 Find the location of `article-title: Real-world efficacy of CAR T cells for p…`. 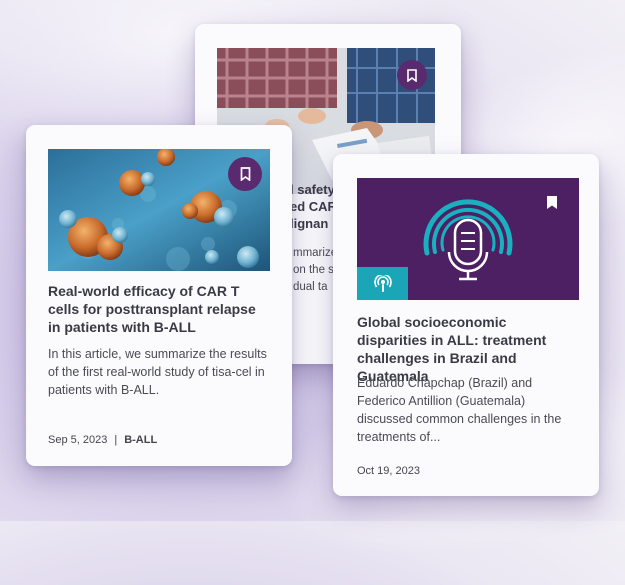

article-title: Real-world efficacy of CAR T cells for p… is located at coordinates (159, 309).